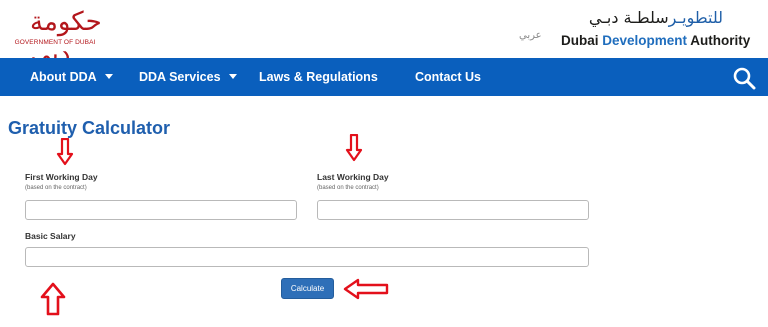  I want to click on dda-logo-arabic-black: سلطـة دبـي, so click(628, 17).